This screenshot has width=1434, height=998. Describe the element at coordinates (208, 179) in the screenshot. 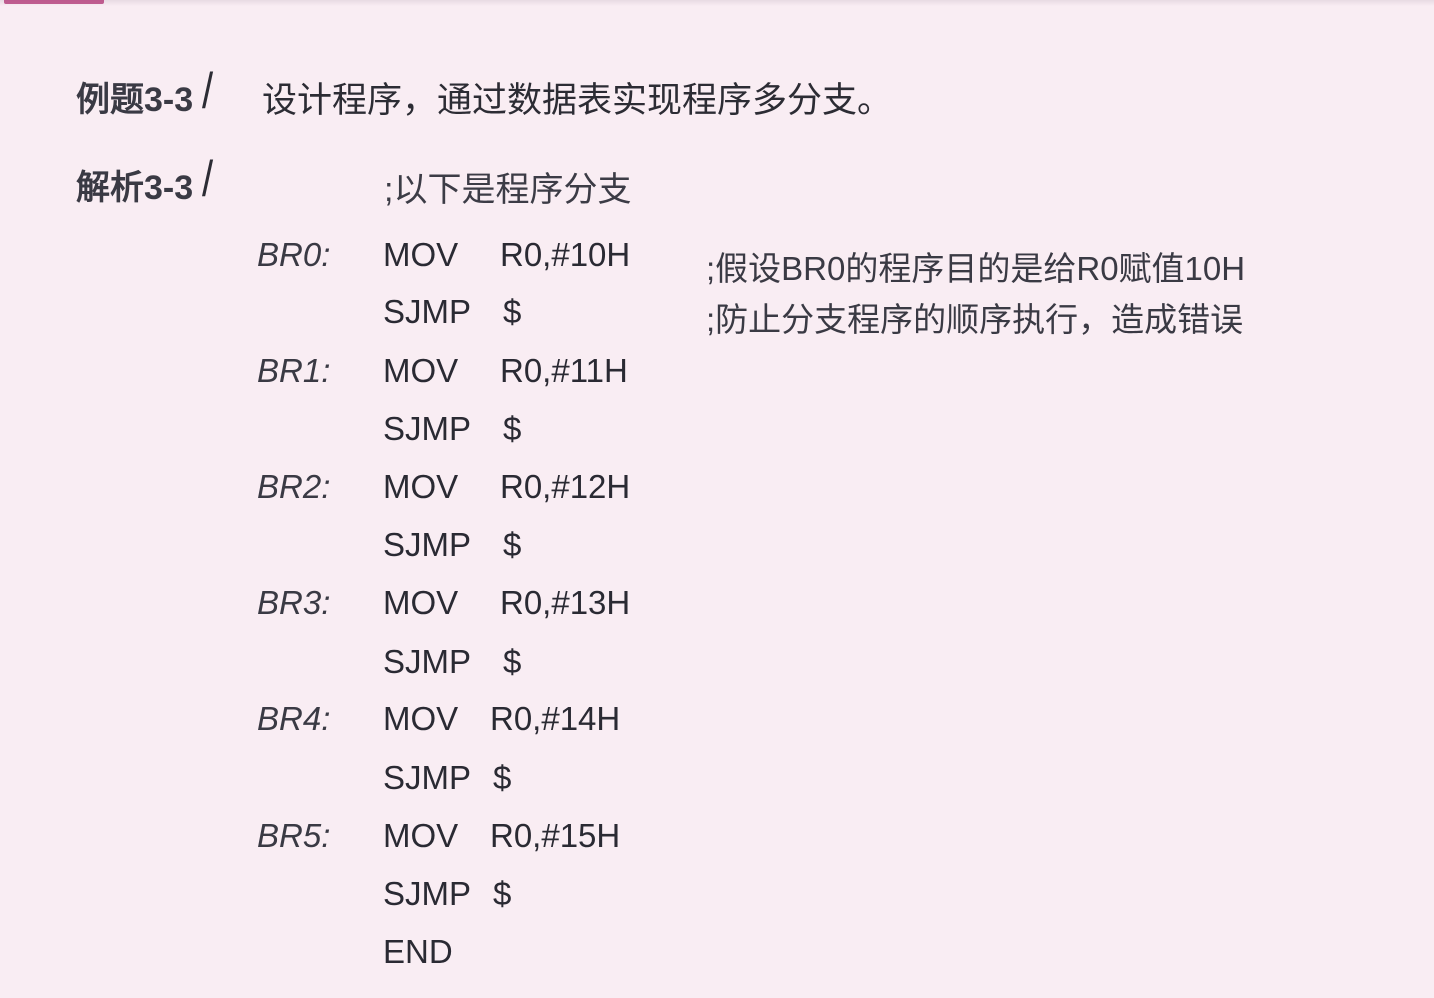

I see `analysis-slash: /` at that location.